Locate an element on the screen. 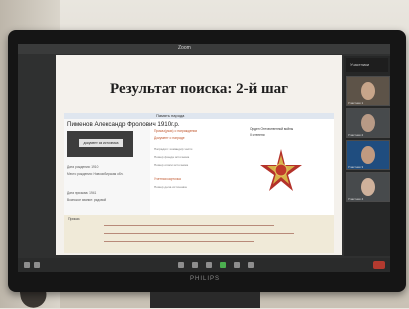 This screenshot has height=309, width=409. participant-video: Участник 1 is located at coordinates (368, 91).